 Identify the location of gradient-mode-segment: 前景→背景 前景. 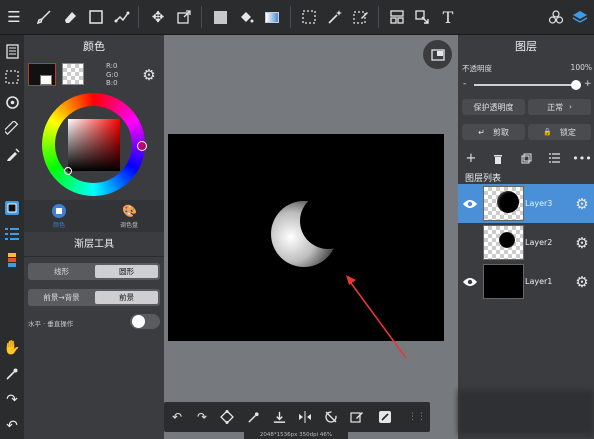
(94, 297).